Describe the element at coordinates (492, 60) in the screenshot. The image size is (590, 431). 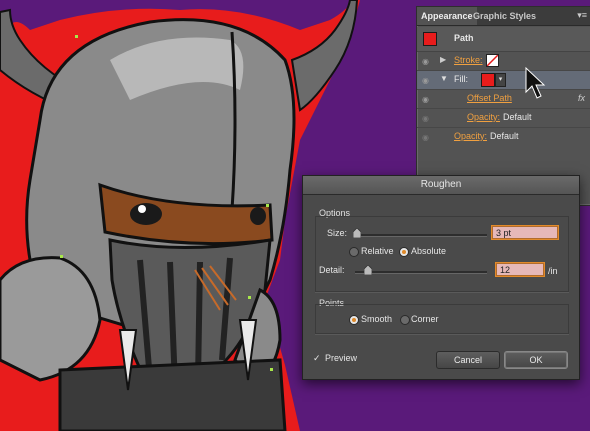
I see `stroke-none-swatch` at that location.